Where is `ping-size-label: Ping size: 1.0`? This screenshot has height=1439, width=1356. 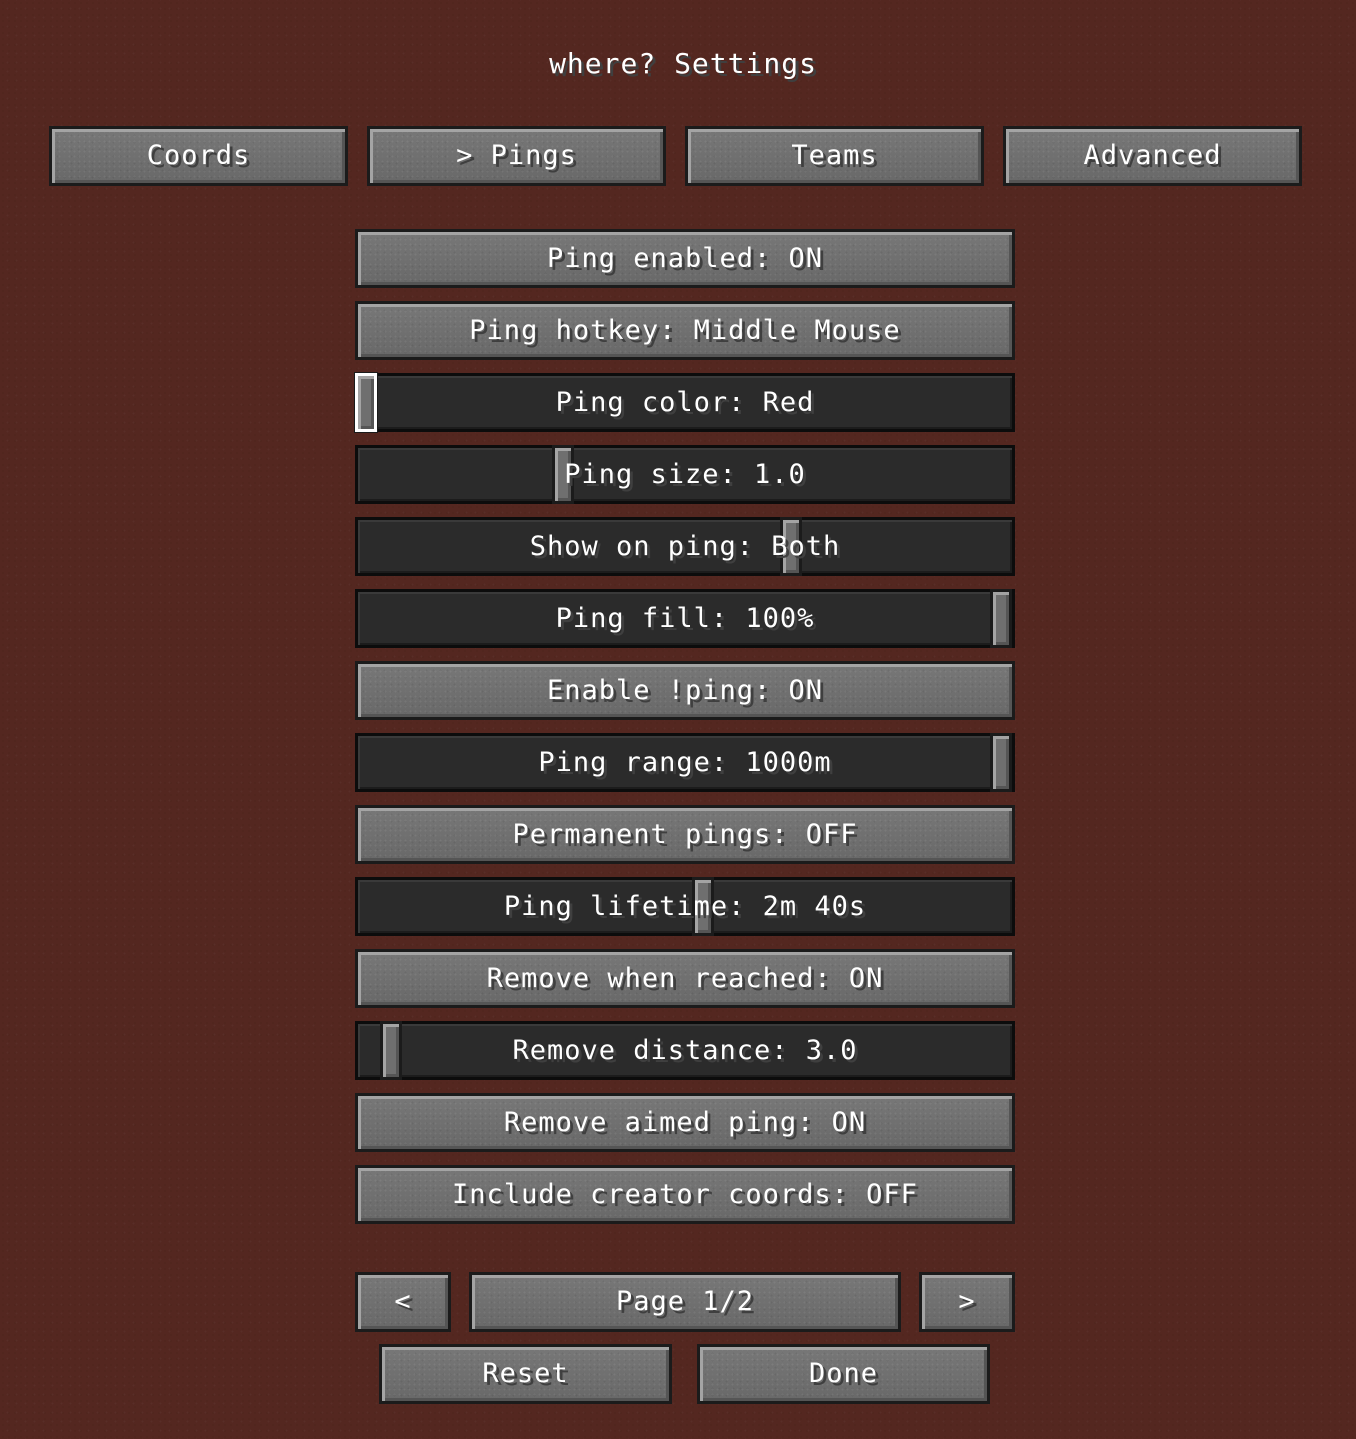 ping-size-label: Ping size: 1.0 is located at coordinates (685, 474).